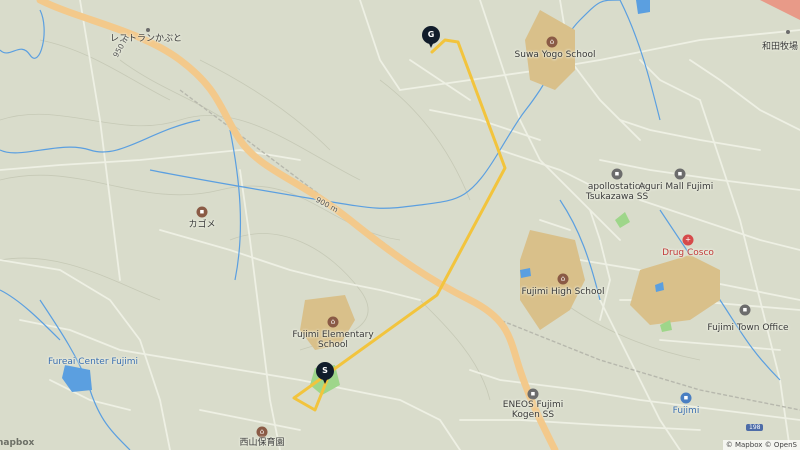 The width and height of the screenshot is (800, 450). What do you see at coordinates (555, 55) in the screenshot?
I see `suwa-yogo-label: Suwa Yogo School` at bounding box center [555, 55].